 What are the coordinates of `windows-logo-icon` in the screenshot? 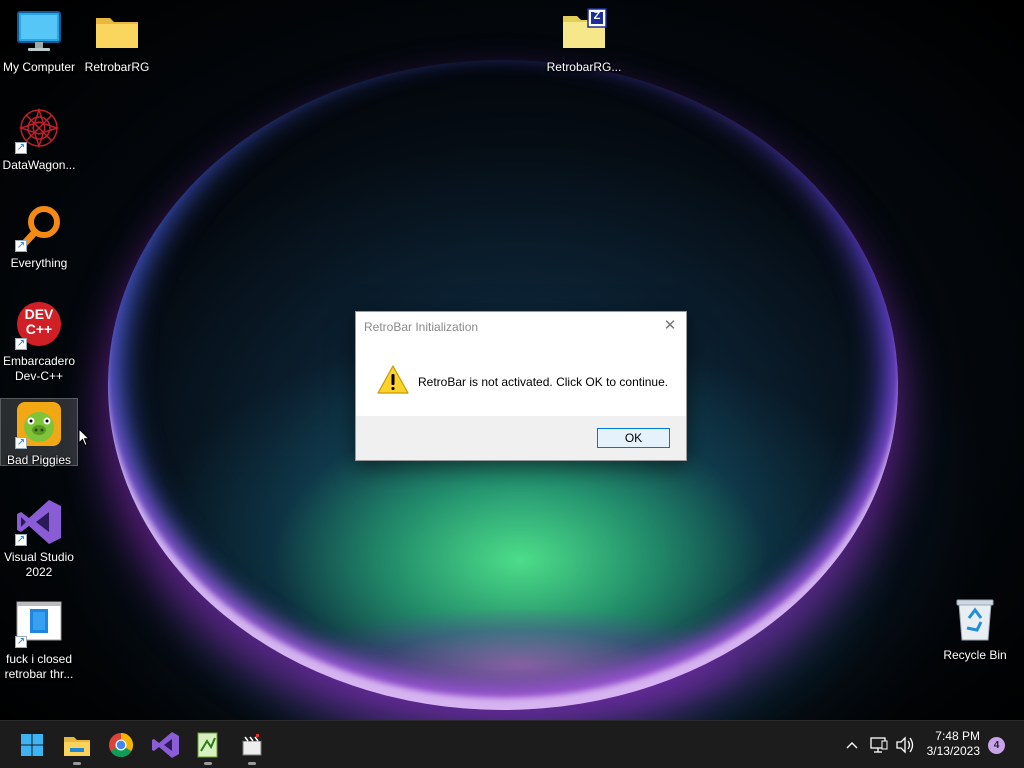 It's located at (32, 745).